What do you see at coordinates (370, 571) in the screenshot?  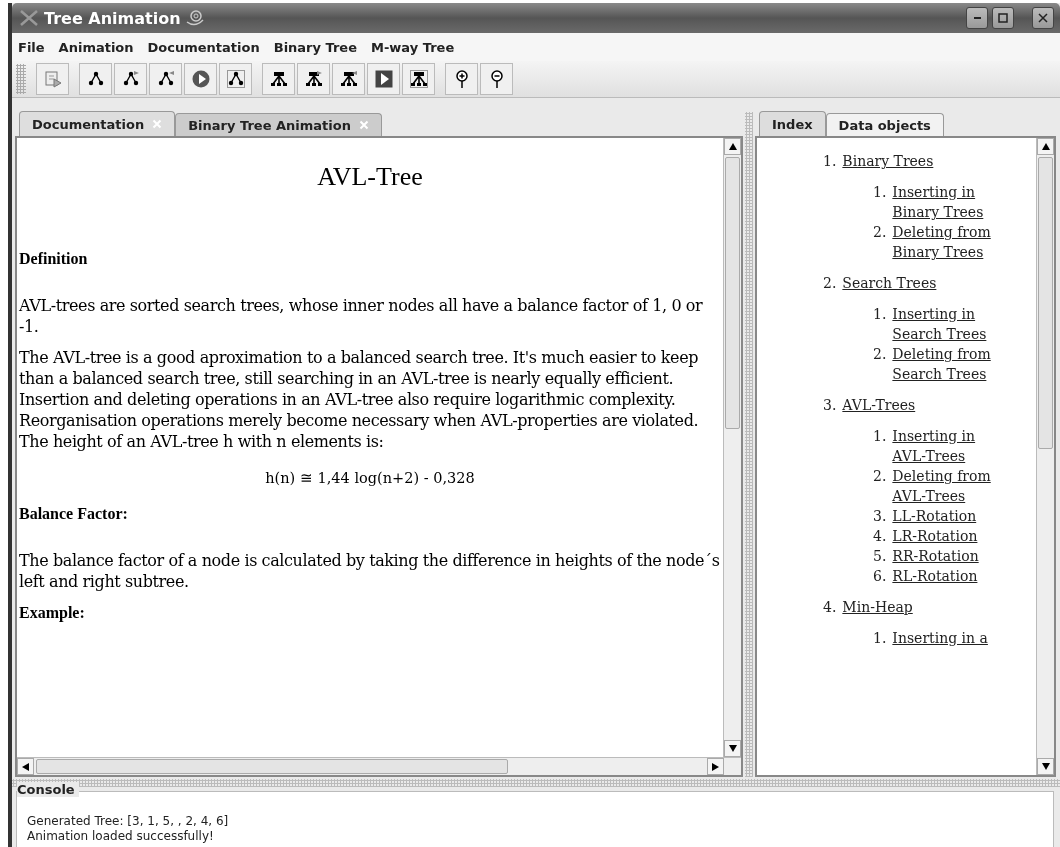 I see `paragraph: The balance factor of a node is calculated by taking the difference in heights of the node´s left and right subtree.` at bounding box center [370, 571].